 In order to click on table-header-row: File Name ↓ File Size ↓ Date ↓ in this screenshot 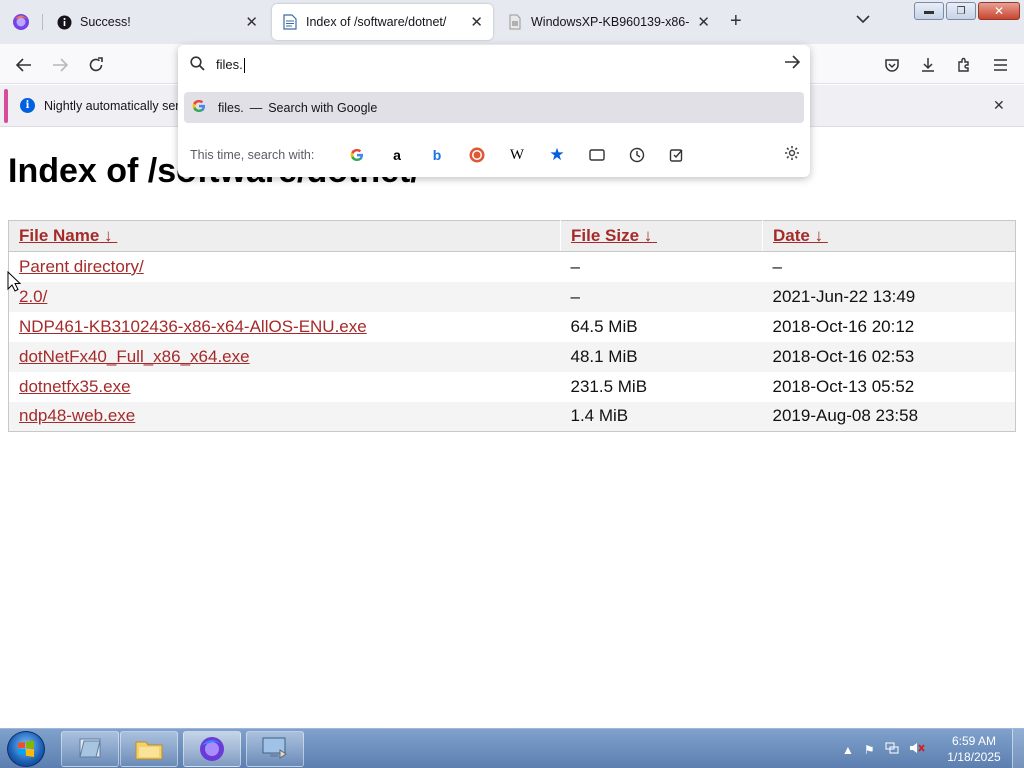, I will do `click(512, 236)`.